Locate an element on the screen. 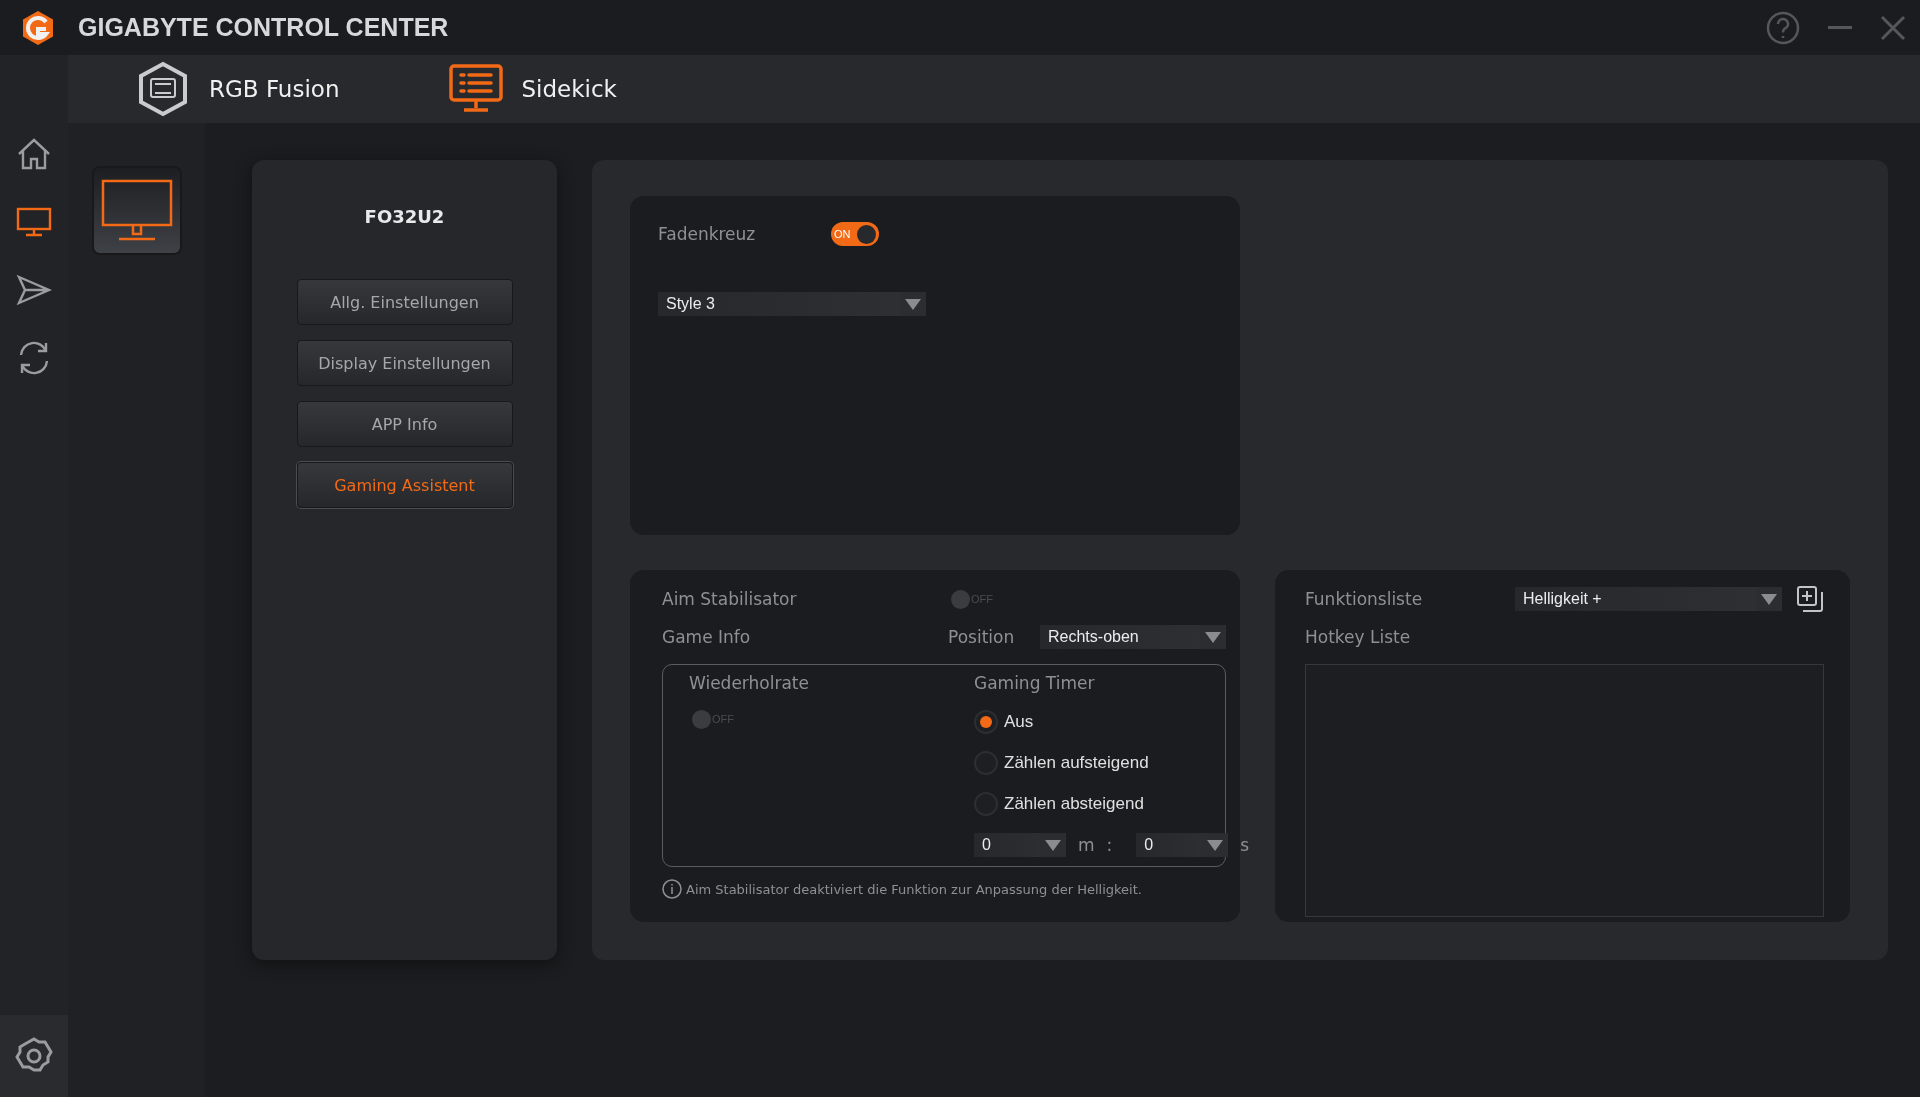 This screenshot has height=1097, width=1920. add-icon is located at coordinates (1810, 599).